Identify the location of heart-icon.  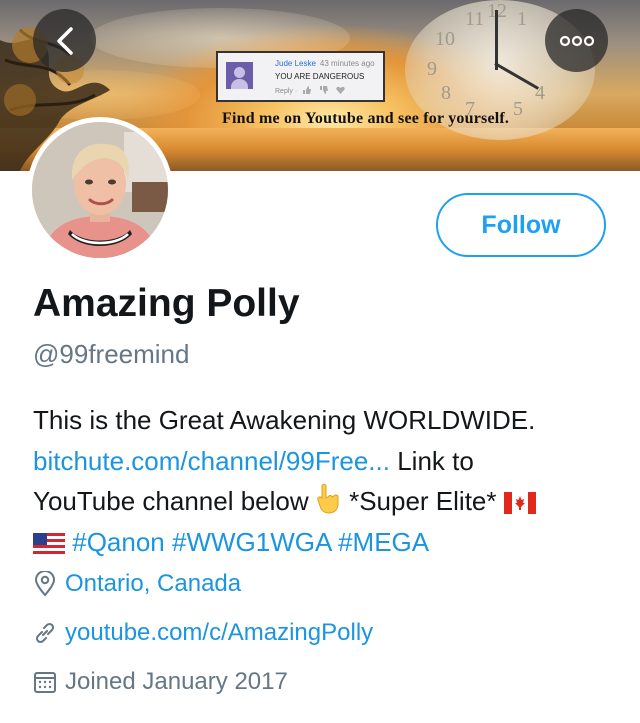
(340, 90).